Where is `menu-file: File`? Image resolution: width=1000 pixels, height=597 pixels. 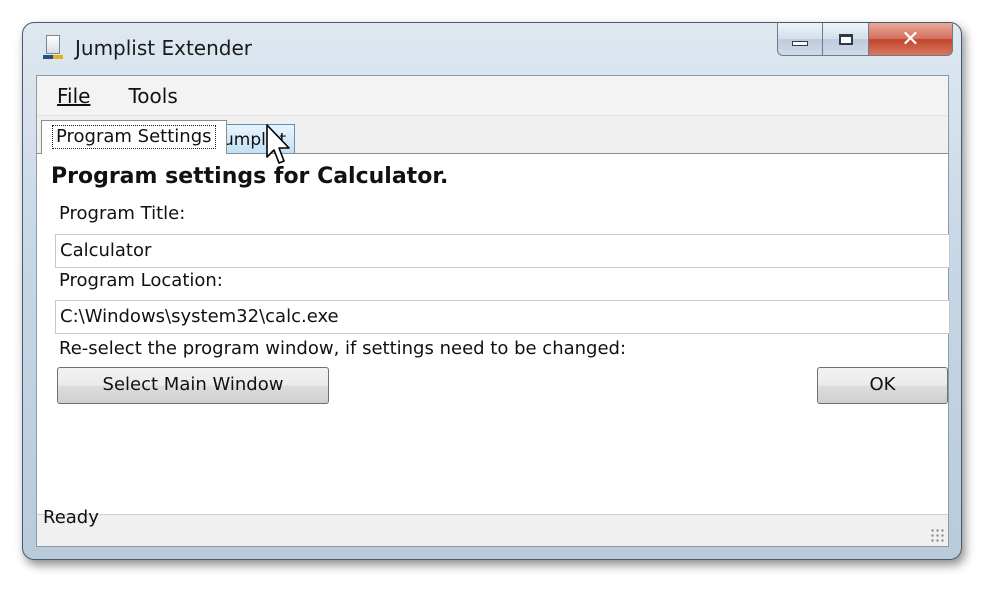
menu-file: File is located at coordinates (73, 96).